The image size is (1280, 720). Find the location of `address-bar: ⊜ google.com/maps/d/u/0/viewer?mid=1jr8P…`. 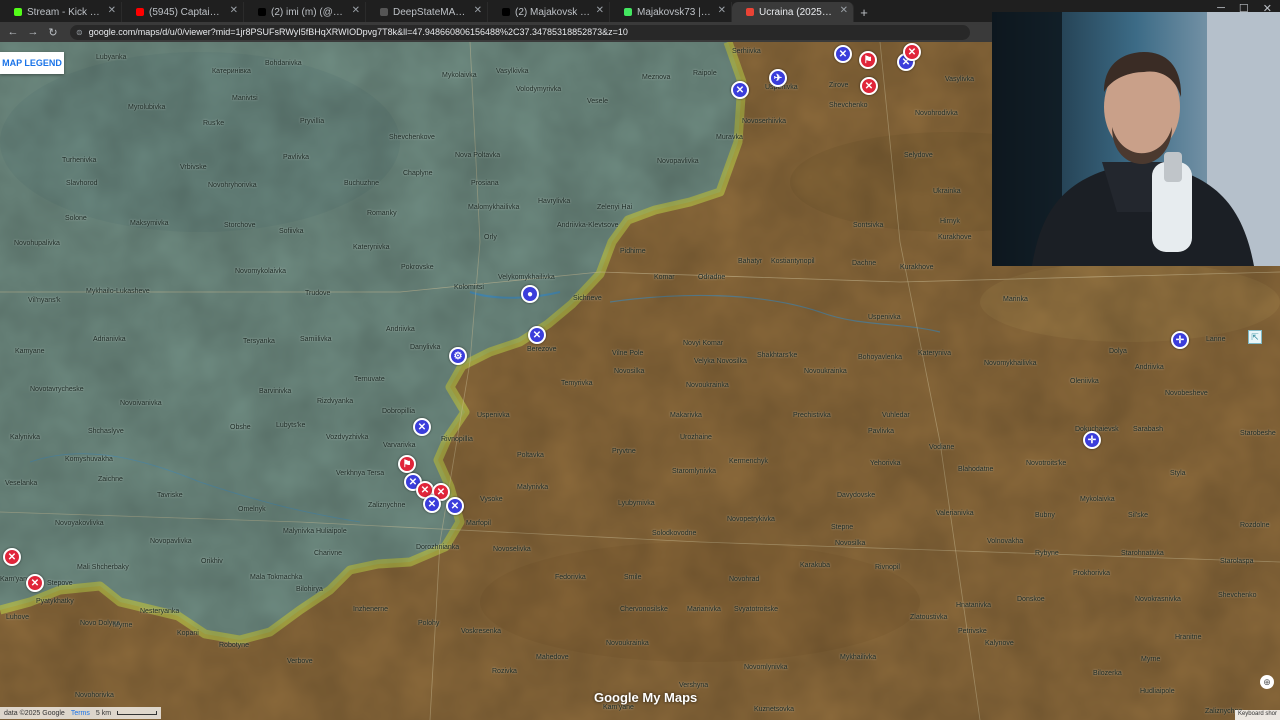

address-bar: ⊜ google.com/maps/d/u/0/viewer?mid=1jr8P… is located at coordinates (520, 32).